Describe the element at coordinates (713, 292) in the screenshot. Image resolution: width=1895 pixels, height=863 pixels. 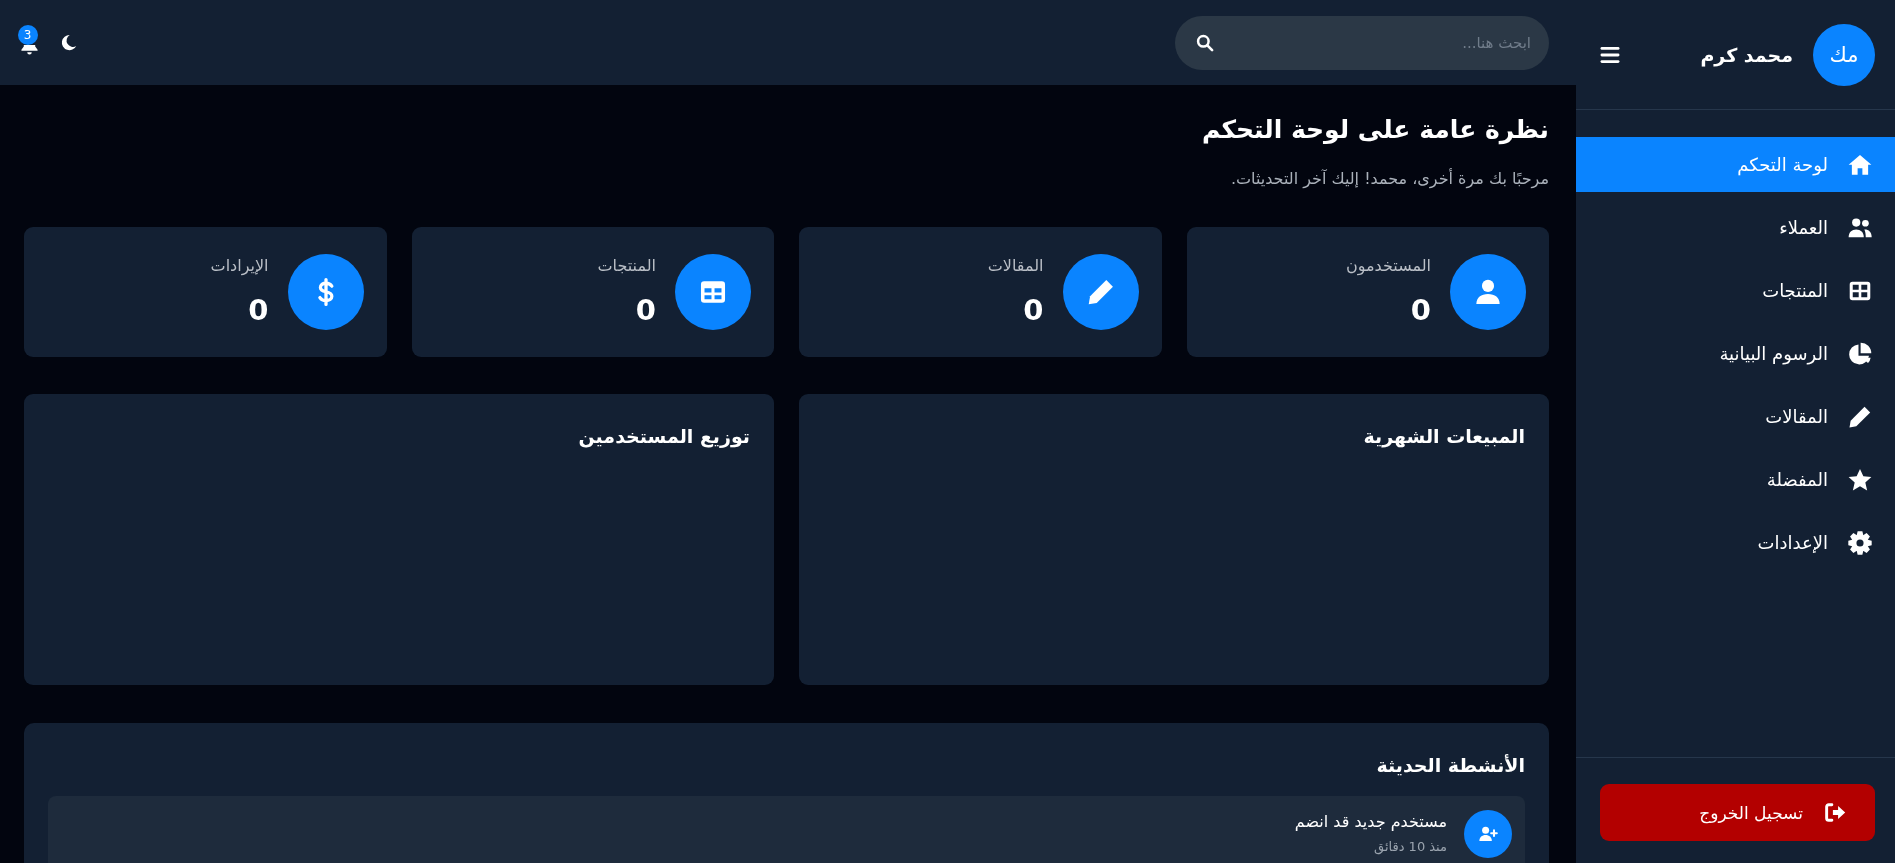
I see `table-icon` at that location.